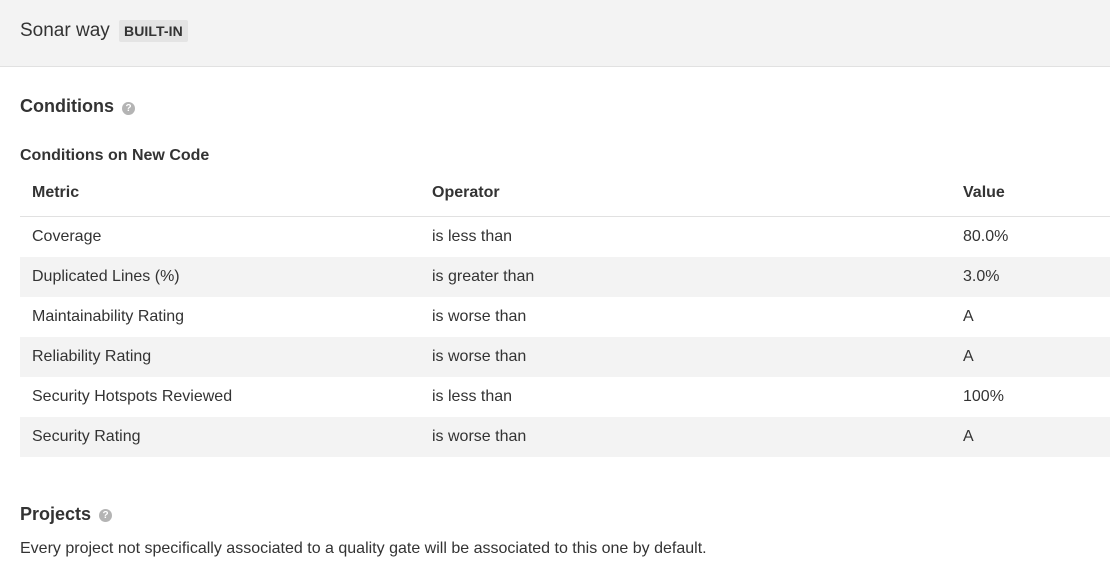 The image size is (1110, 569). Describe the element at coordinates (108, 316) in the screenshot. I see `metric-cell: Maintainability Rating` at that location.